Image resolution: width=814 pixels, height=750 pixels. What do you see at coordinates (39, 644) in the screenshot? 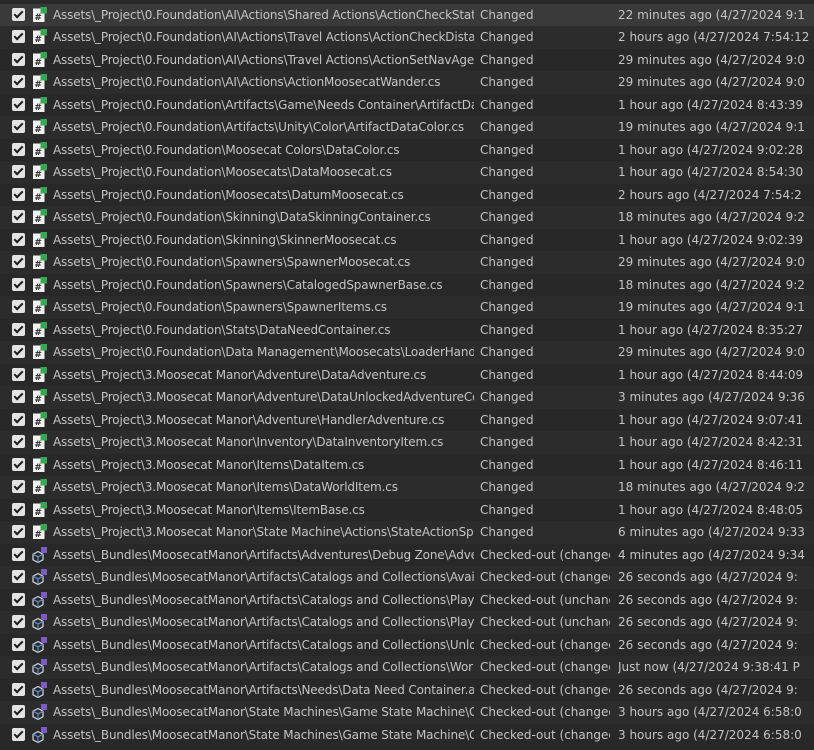
I see `asset-icon-graphic` at bounding box center [39, 644].